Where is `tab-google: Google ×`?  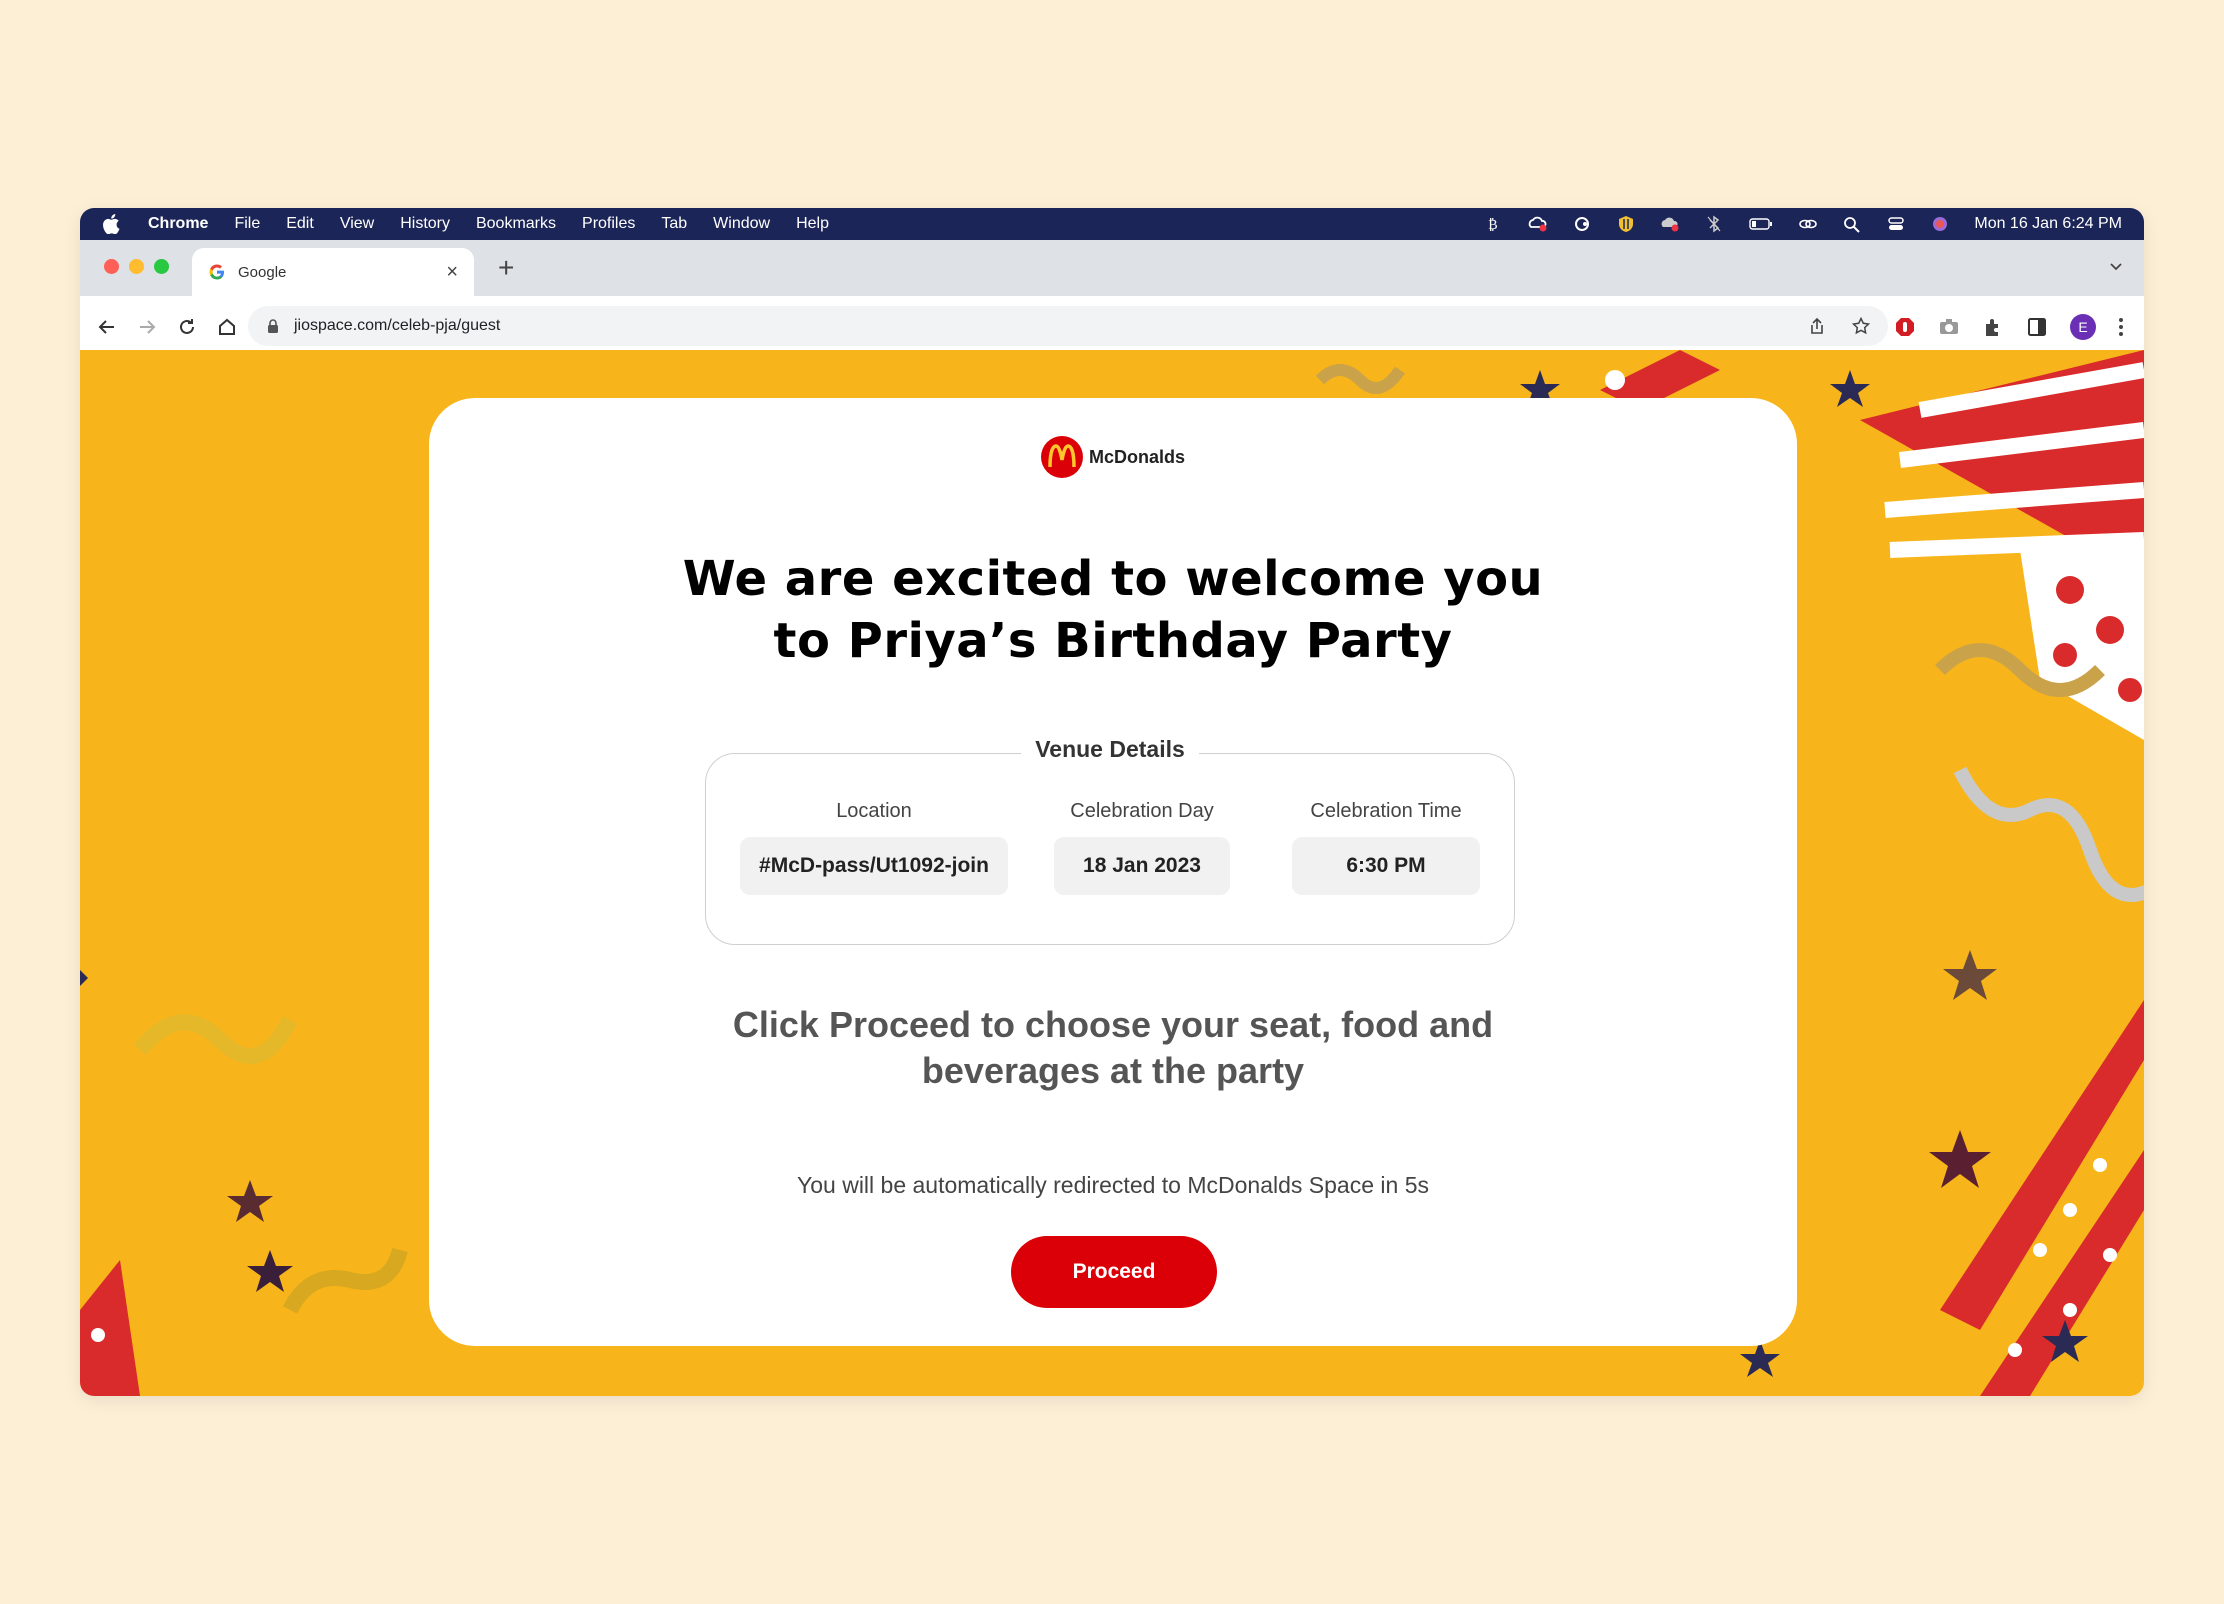 tab-google: Google × is located at coordinates (333, 272).